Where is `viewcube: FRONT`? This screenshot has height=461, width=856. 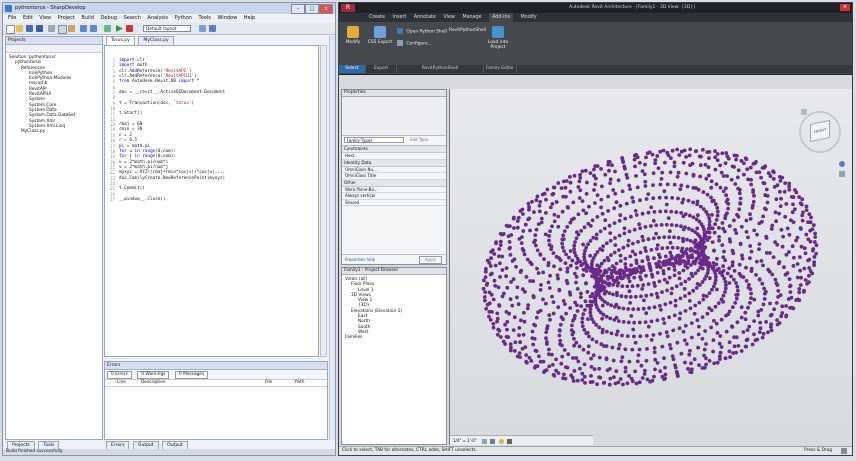 viewcube: FRONT is located at coordinates (820, 132).